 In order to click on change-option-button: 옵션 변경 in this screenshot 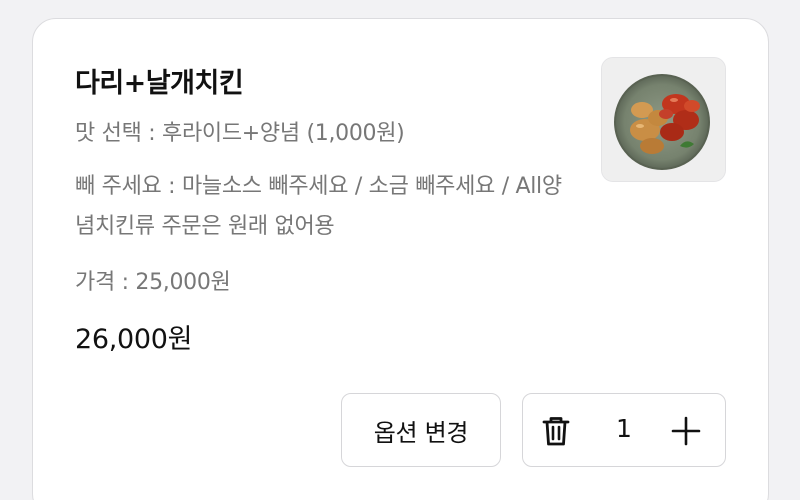, I will do `click(421, 430)`.